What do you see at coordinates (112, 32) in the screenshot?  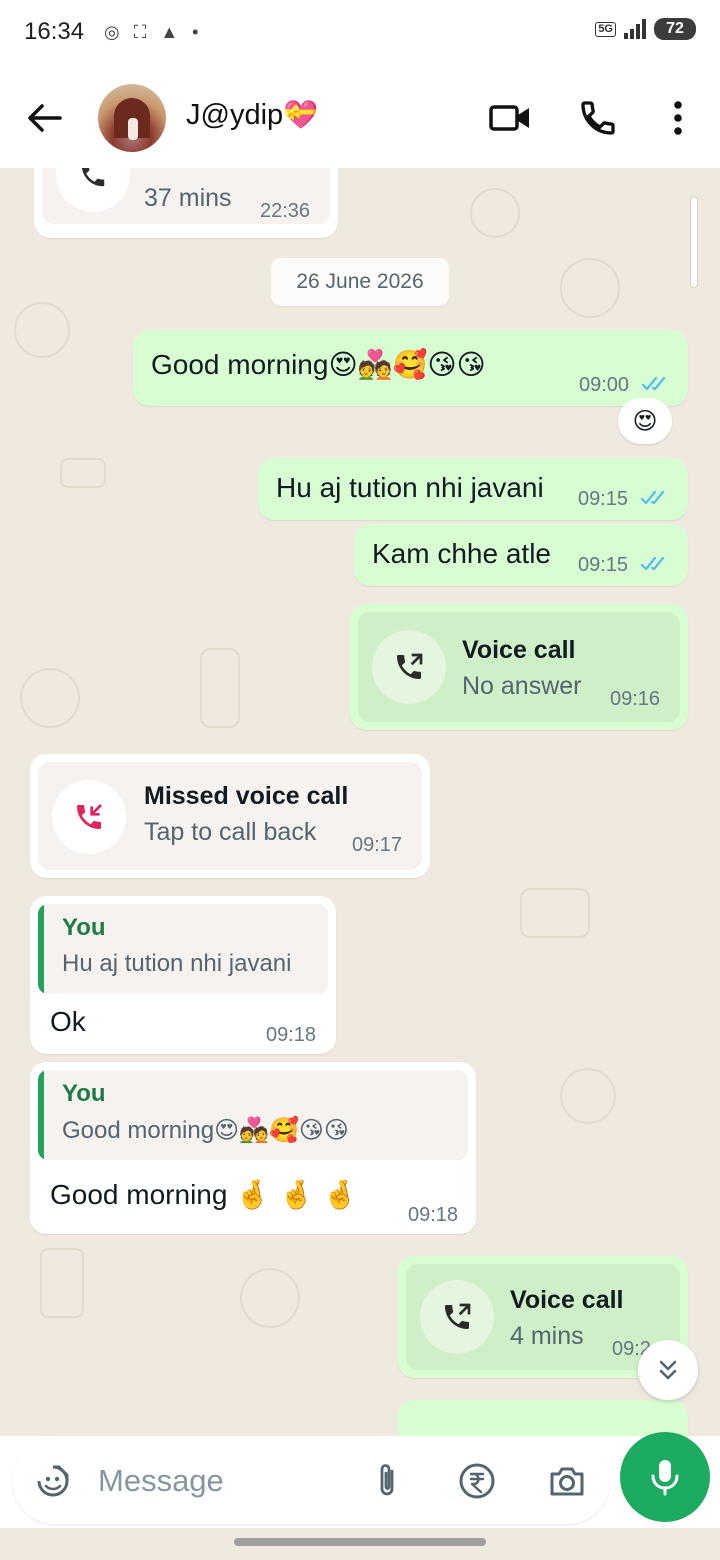 I see `hotspot-icon: ◎` at bounding box center [112, 32].